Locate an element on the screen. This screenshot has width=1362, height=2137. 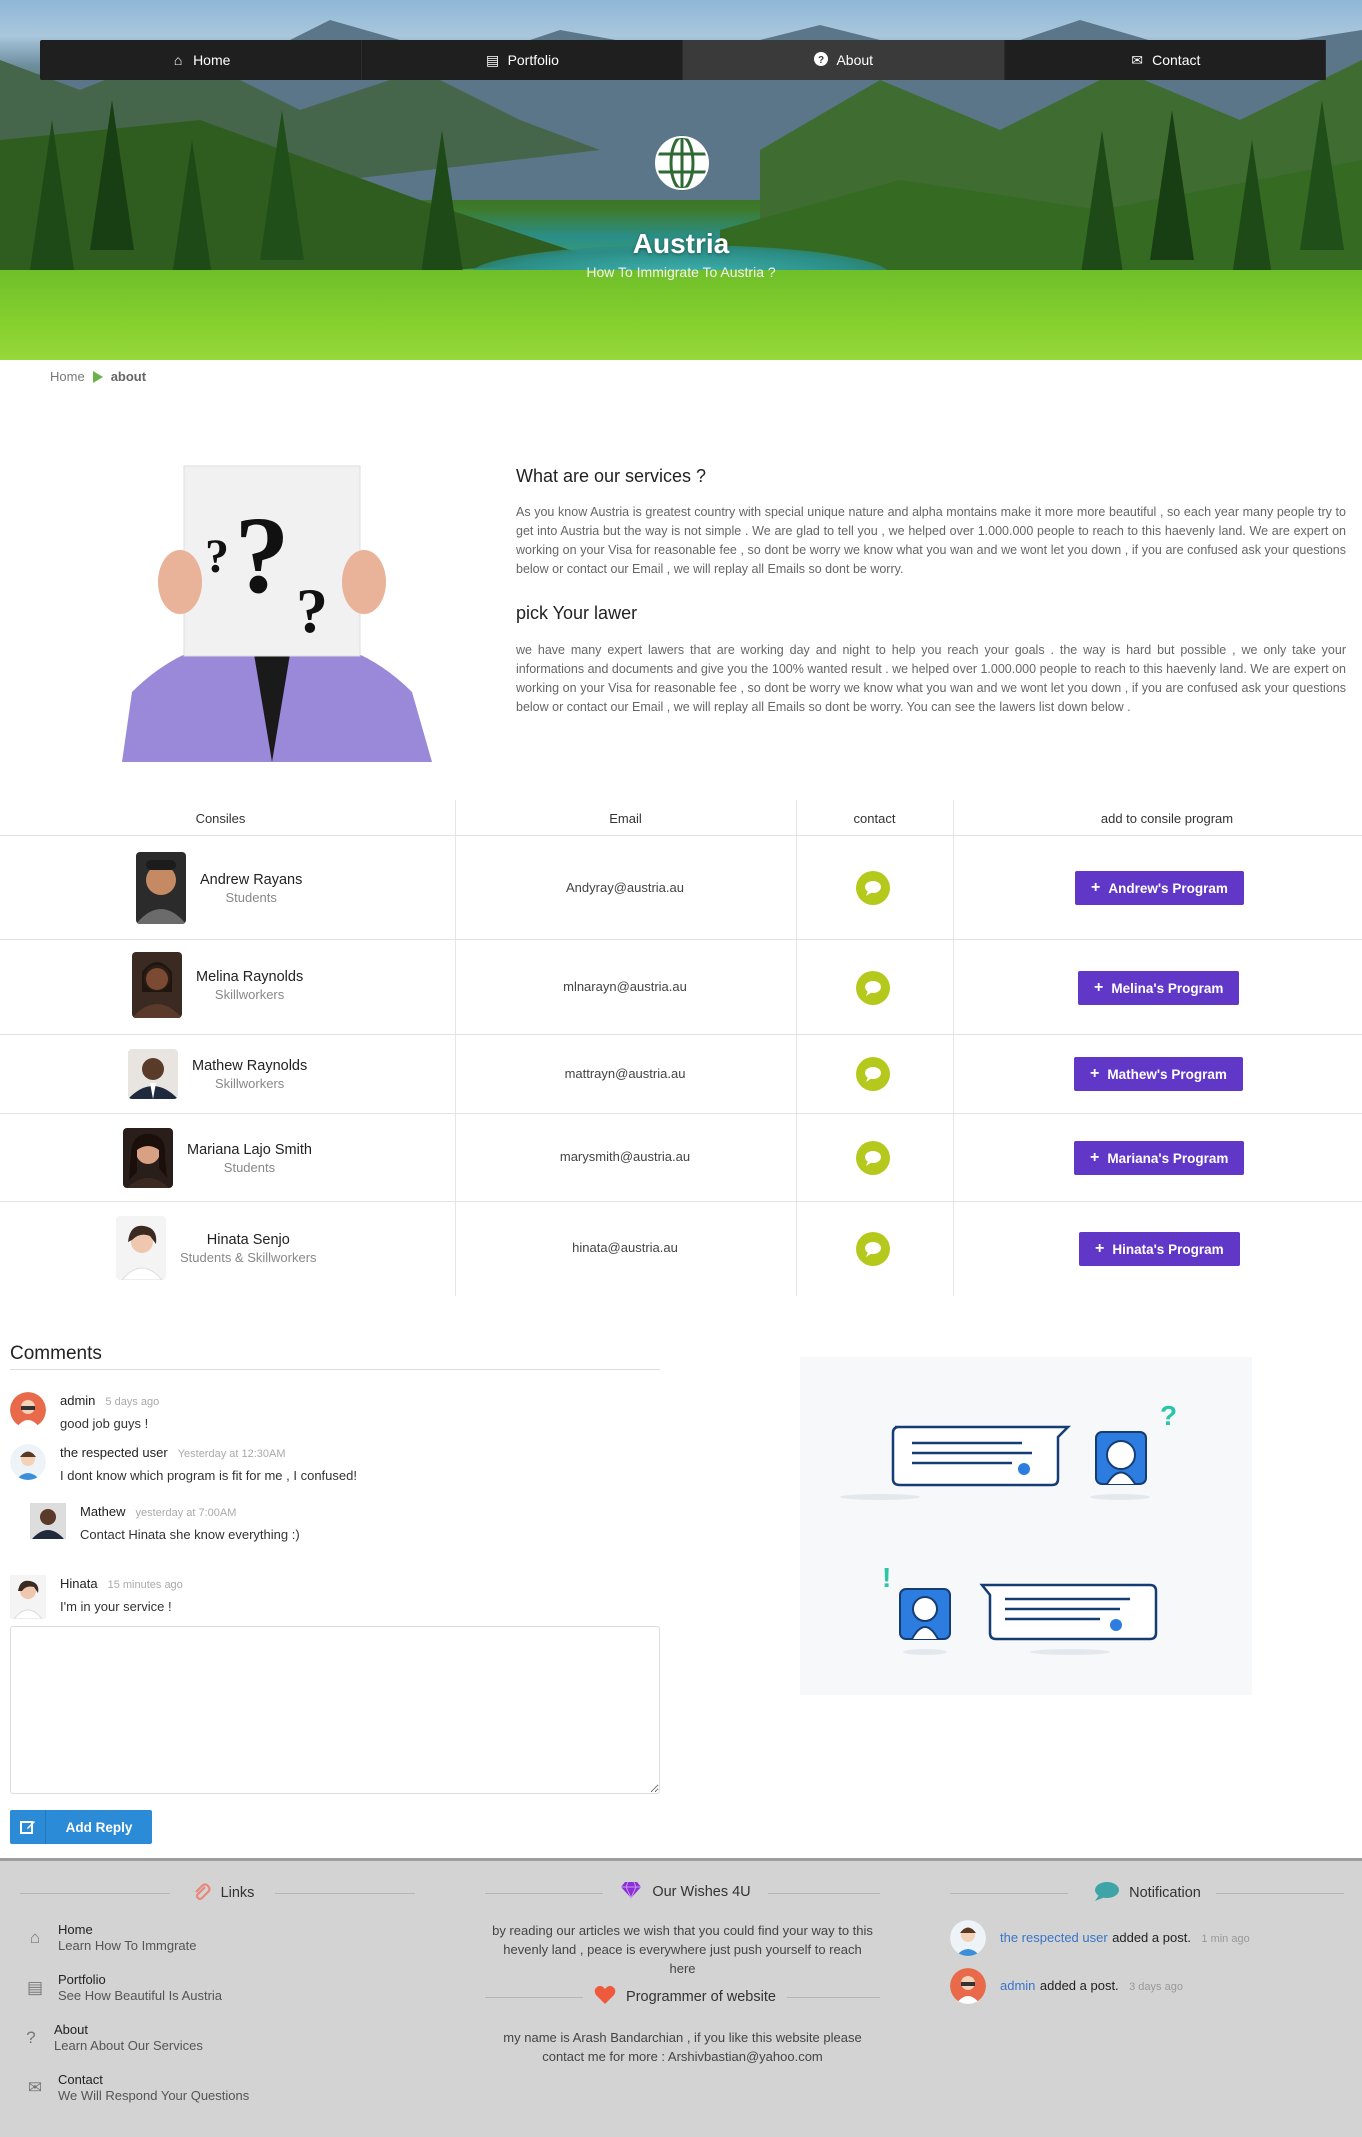
comment-time: yesterday at 7:00AM is located at coordinates (186, 1513).